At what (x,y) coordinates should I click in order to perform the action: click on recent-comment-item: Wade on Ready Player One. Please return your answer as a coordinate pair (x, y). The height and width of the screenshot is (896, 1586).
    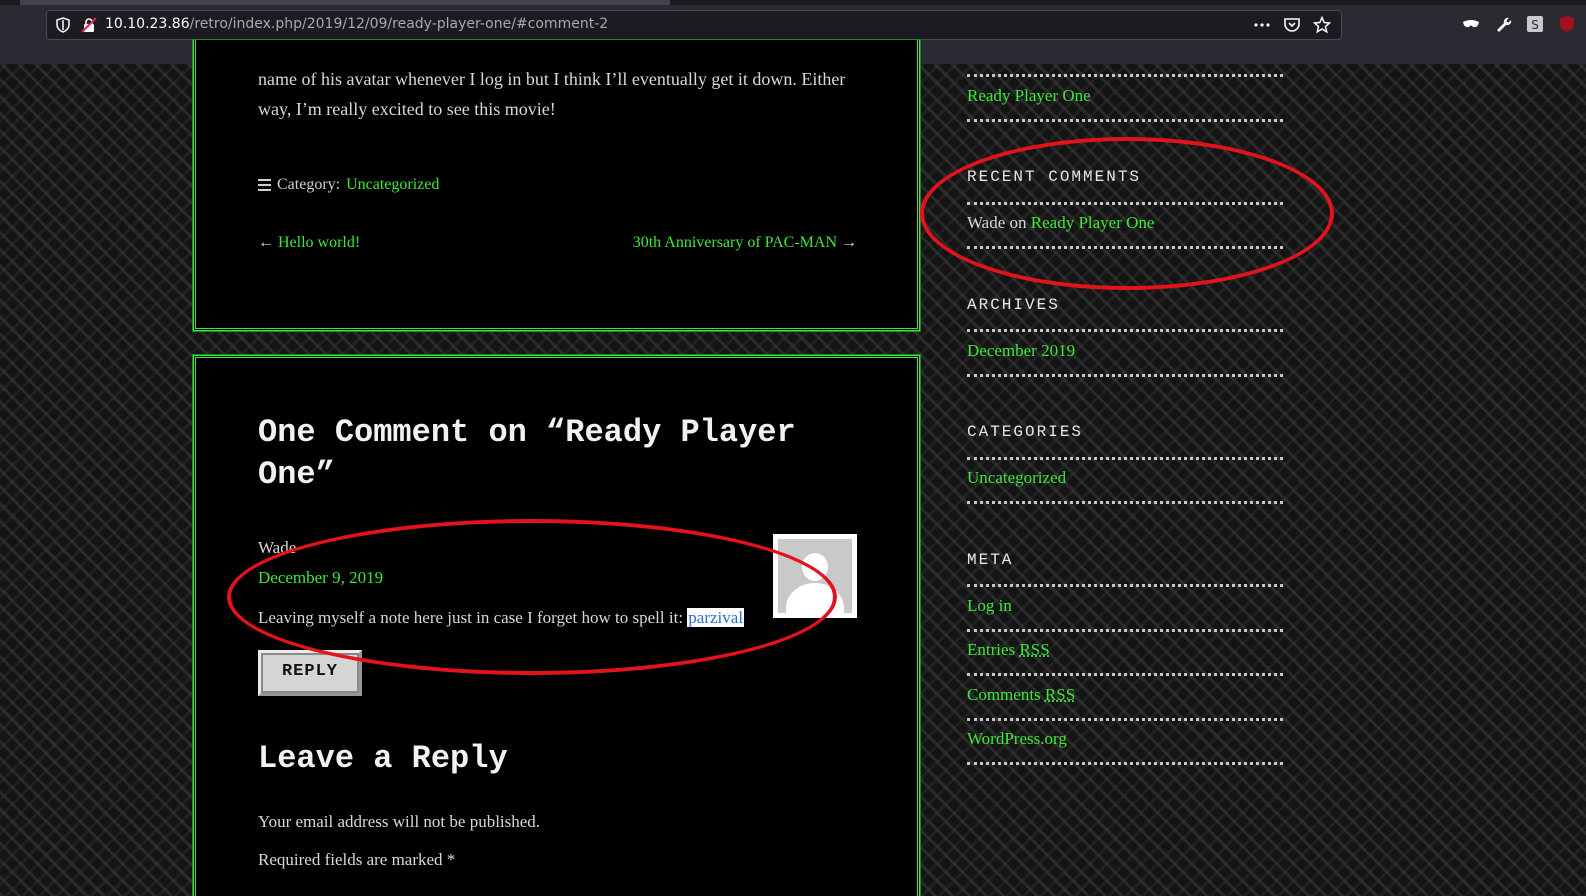
    Looking at the image, I should click on (1060, 223).